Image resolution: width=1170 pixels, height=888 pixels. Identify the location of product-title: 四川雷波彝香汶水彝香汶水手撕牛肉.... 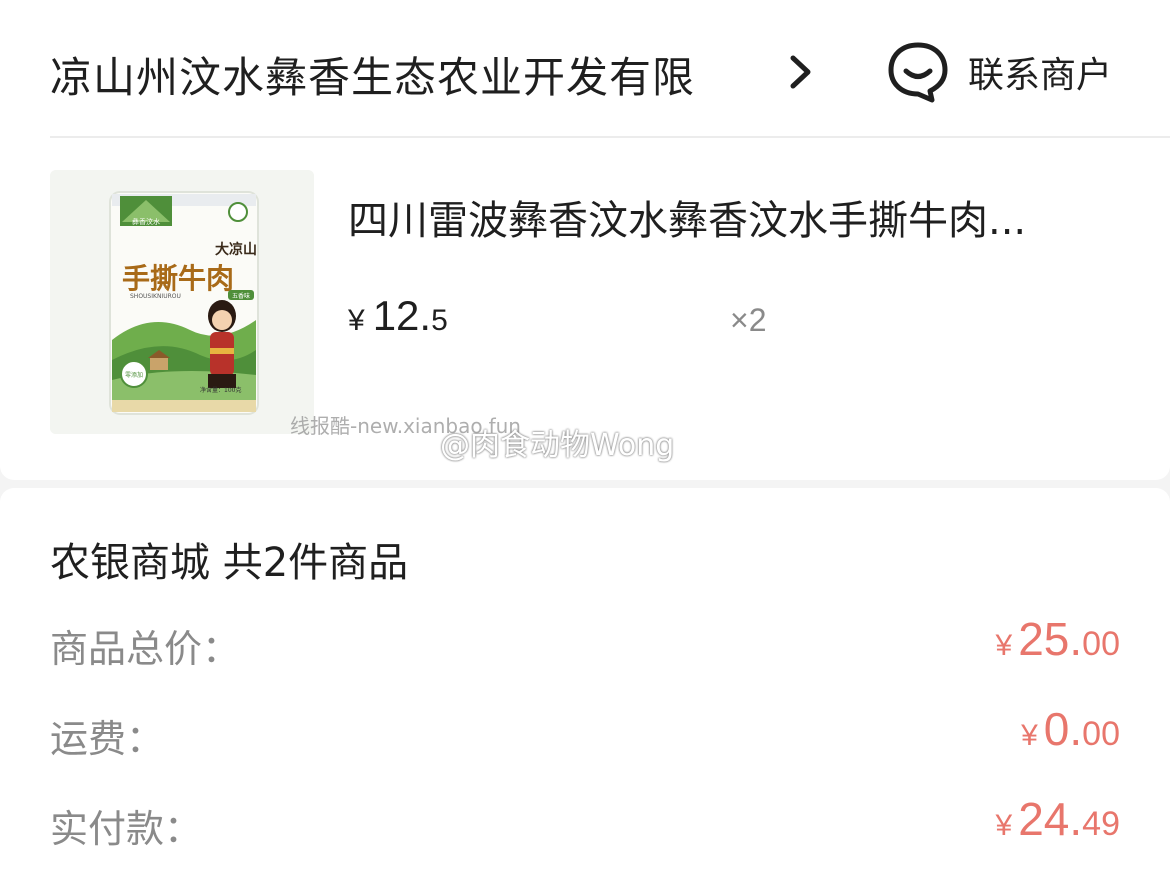
(728, 217).